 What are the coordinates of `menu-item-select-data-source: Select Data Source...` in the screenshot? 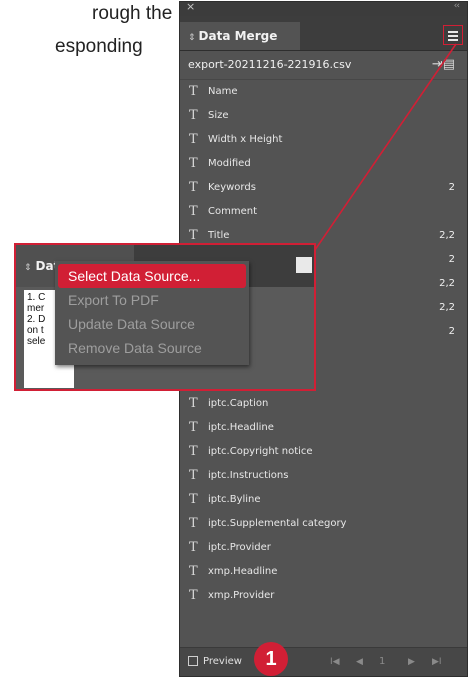 It's located at (152, 276).